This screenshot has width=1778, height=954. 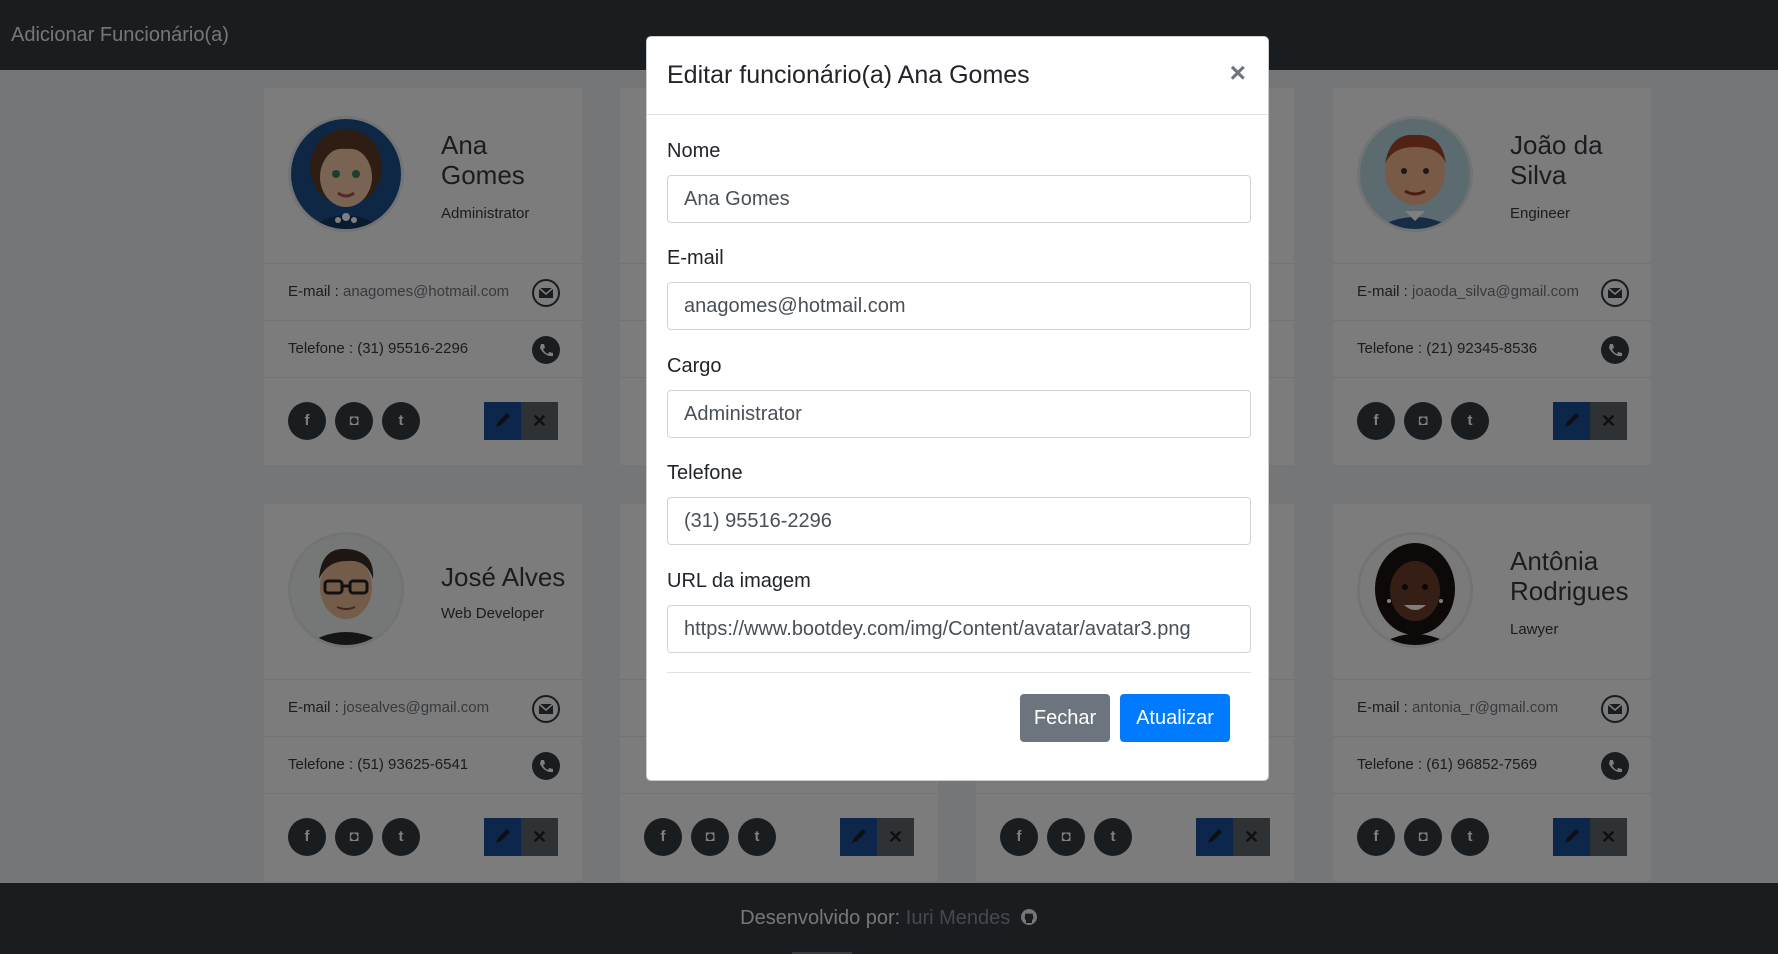 What do you see at coordinates (848, 75) in the screenshot?
I see `modal-title: Editar funcionário(a) Ana Gomes` at bounding box center [848, 75].